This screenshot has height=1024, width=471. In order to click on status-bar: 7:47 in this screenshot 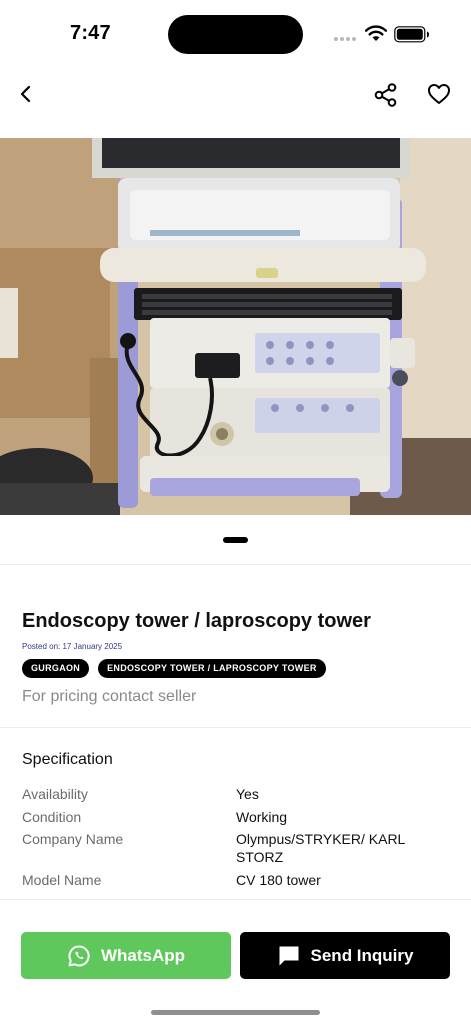, I will do `click(235, 32)`.